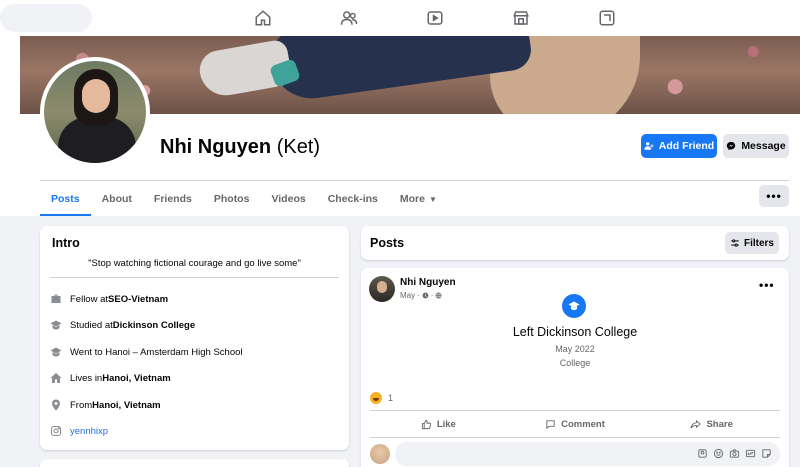 This screenshot has width=800, height=467. I want to click on more-options-button: •••, so click(774, 196).